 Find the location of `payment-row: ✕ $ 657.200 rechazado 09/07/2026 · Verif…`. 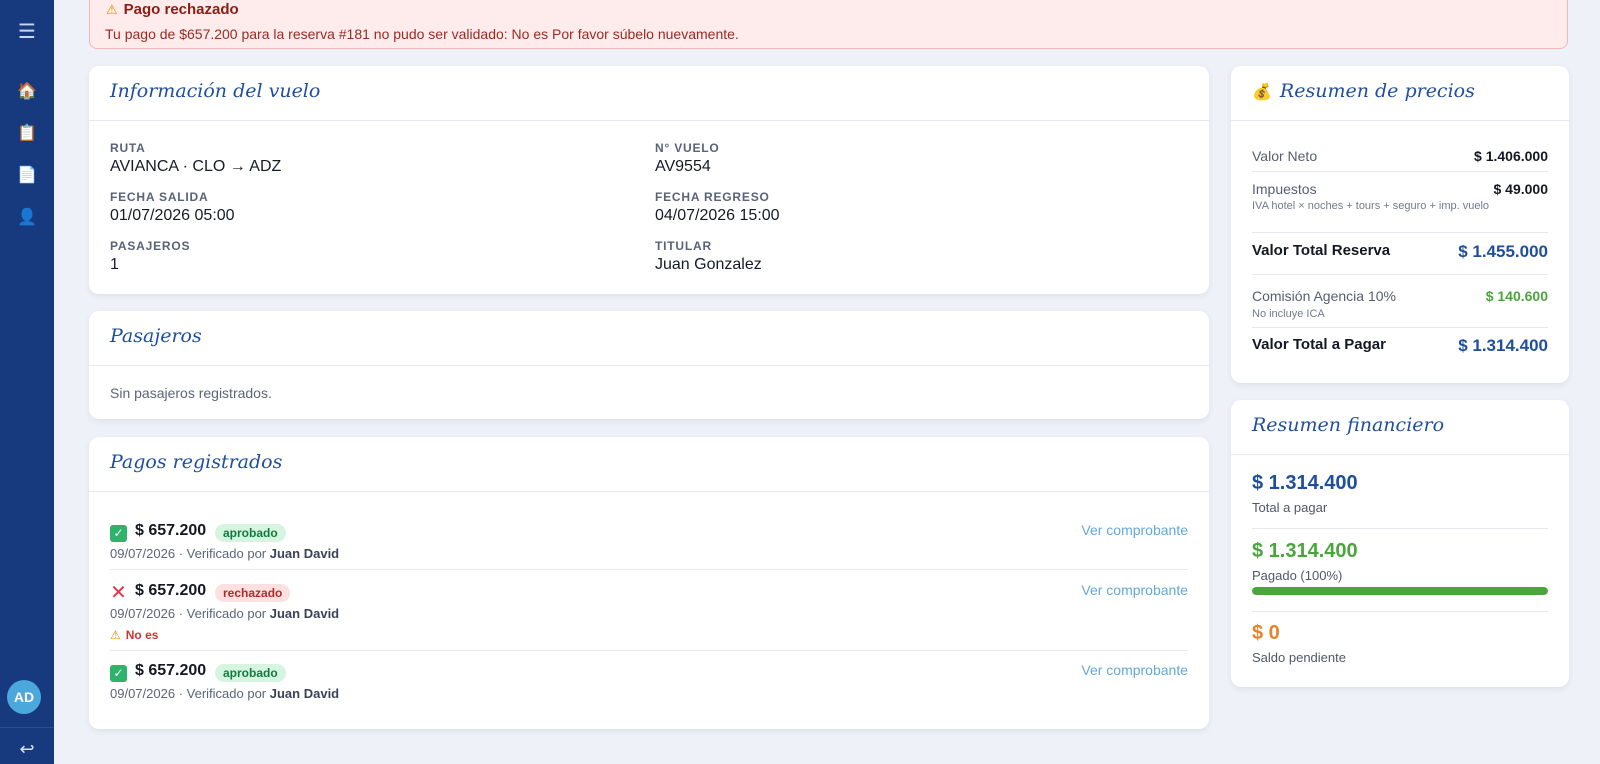

payment-row: ✕ $ 657.200 rechazado 09/07/2026 · Verif… is located at coordinates (649, 612).